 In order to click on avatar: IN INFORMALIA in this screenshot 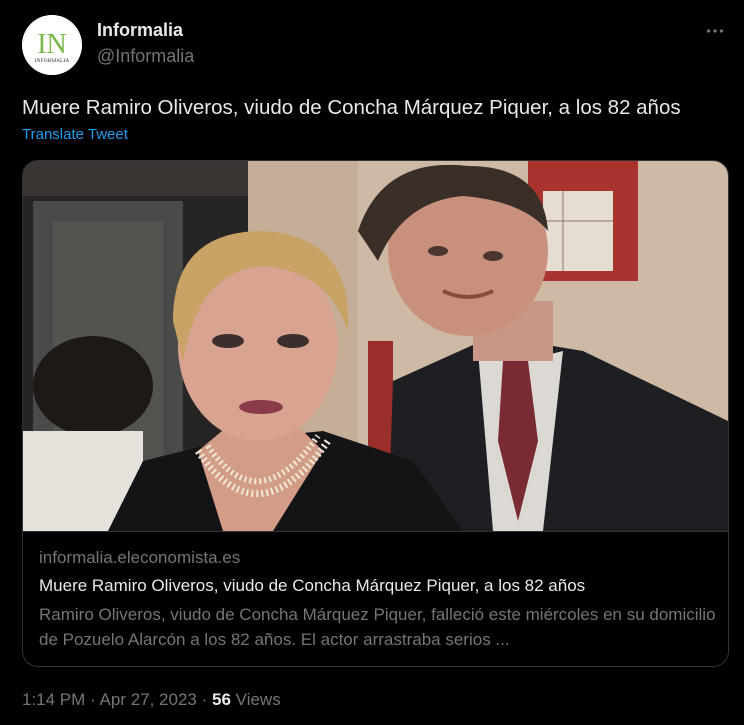, I will do `click(52, 45)`.